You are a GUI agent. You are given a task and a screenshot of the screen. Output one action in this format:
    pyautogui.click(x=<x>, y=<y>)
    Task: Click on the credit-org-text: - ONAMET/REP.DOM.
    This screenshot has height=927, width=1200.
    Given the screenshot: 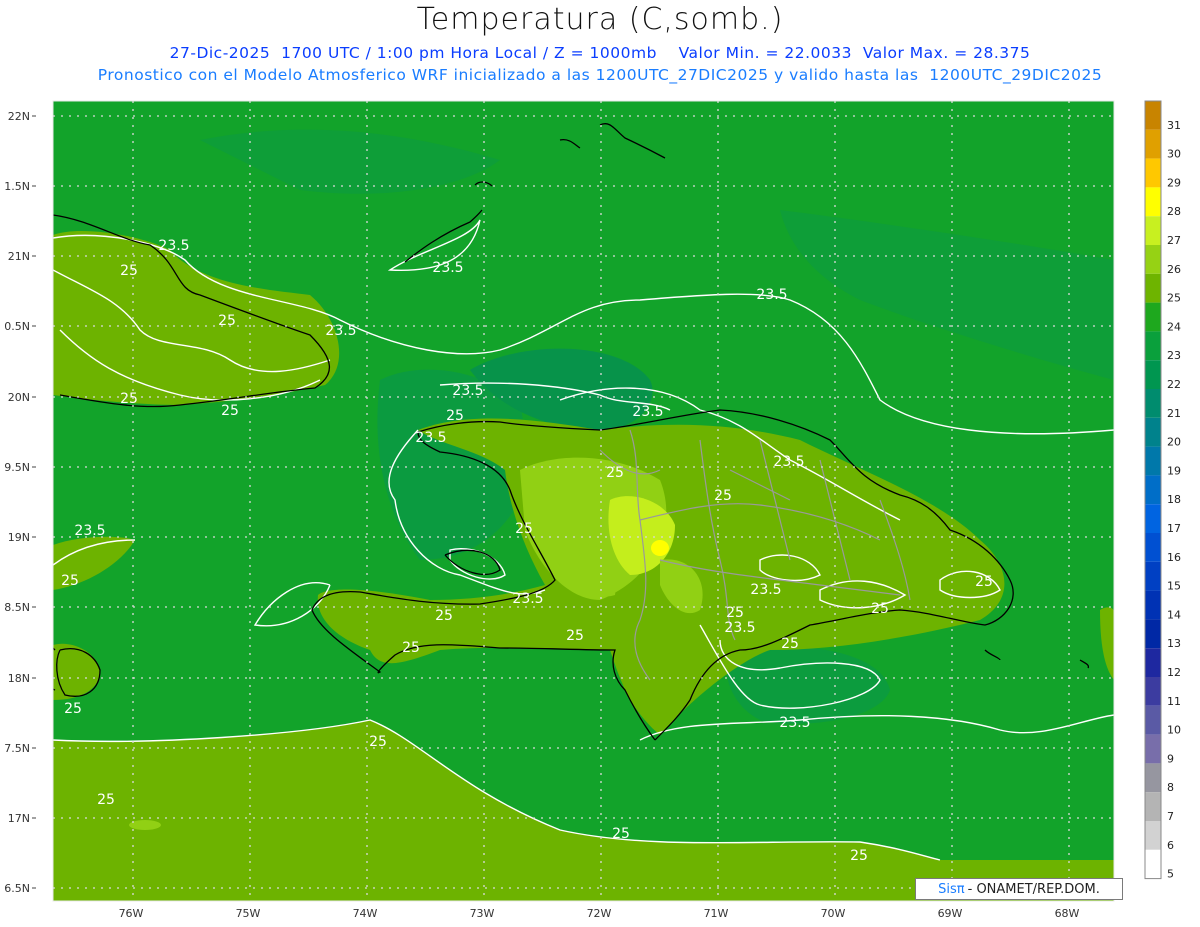 What is the action you would take?
    pyautogui.click(x=1033, y=889)
    